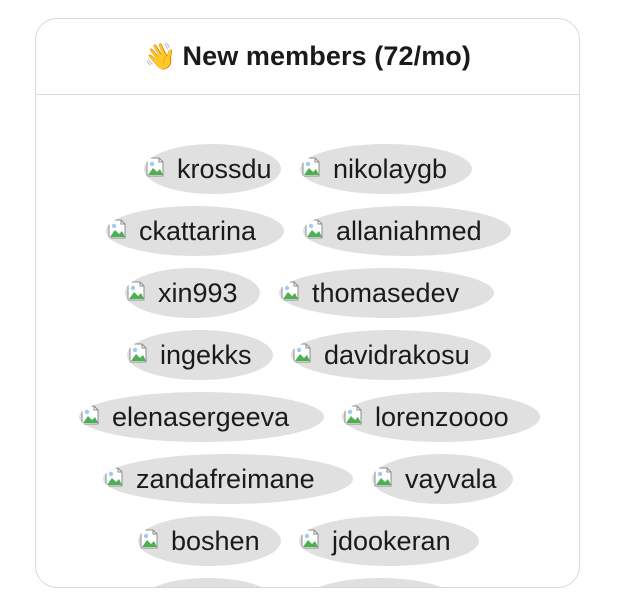  What do you see at coordinates (198, 230) in the screenshot?
I see `member-name: ckattarina` at bounding box center [198, 230].